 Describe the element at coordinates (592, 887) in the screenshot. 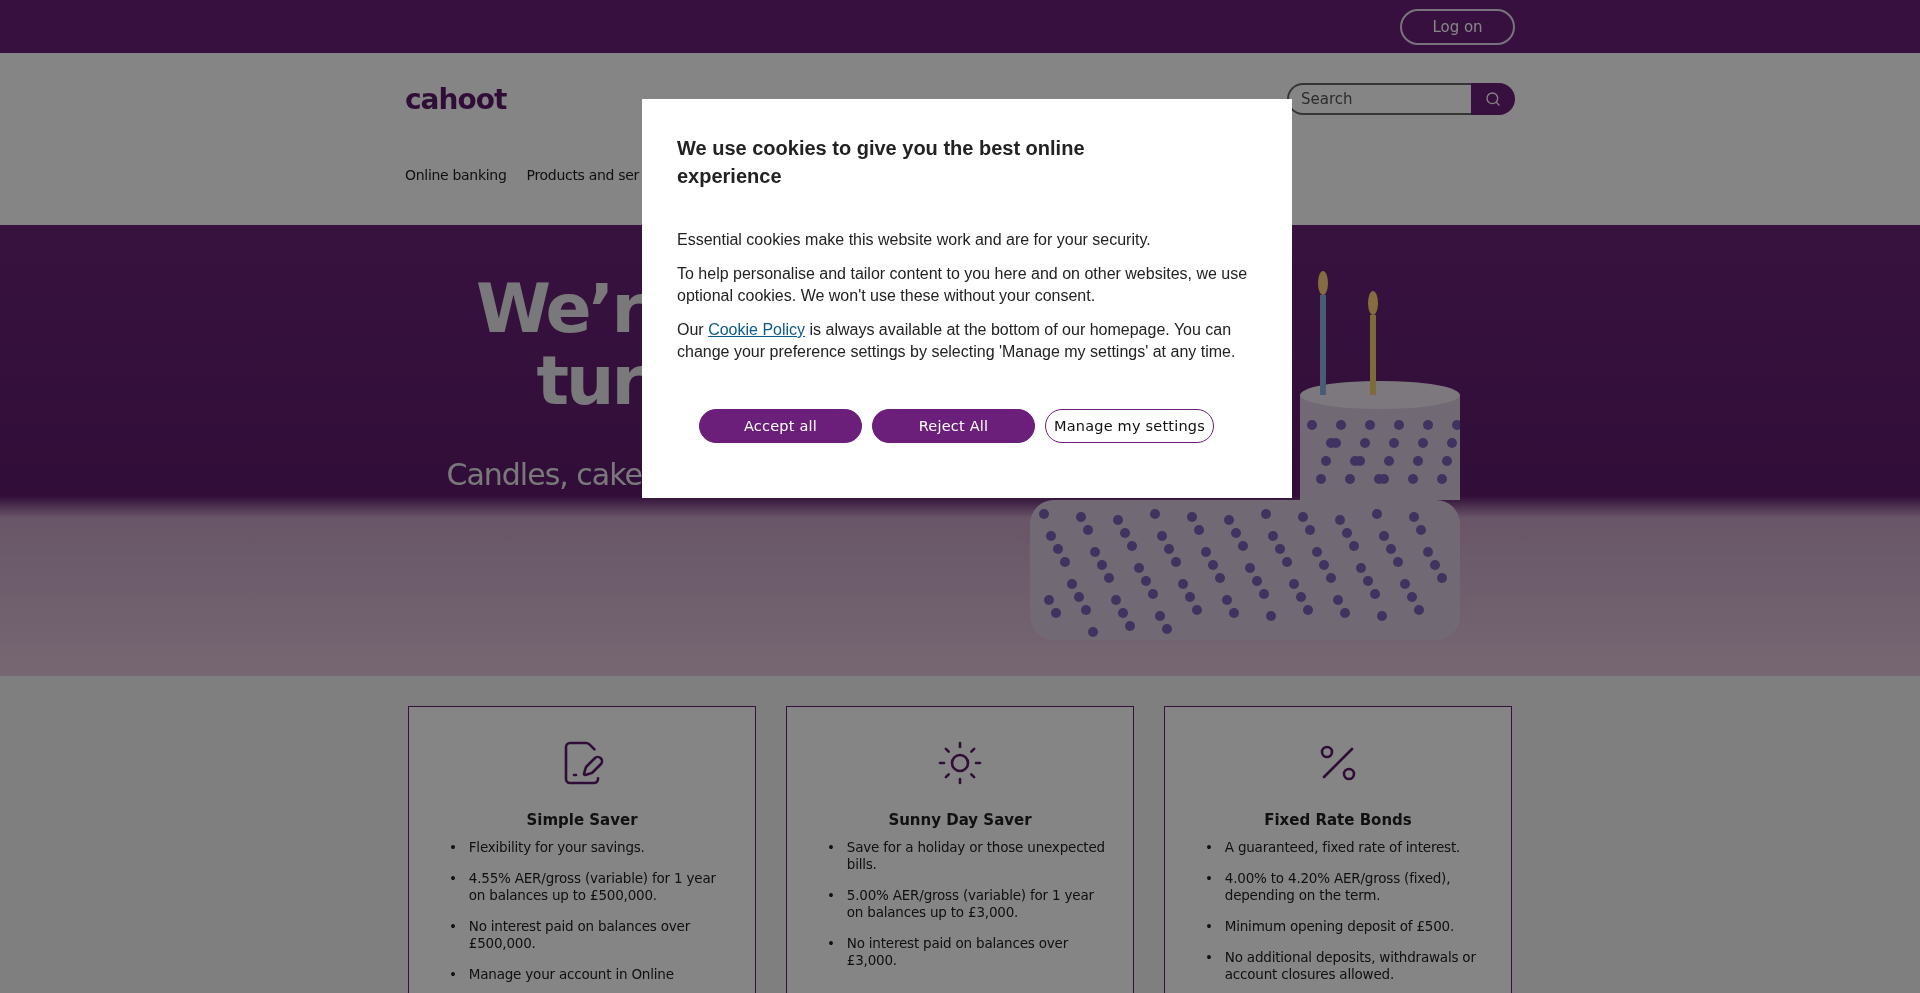

I see `card-bullet: 4.55% AER/gross (variable) for 1 year on balances up to £500,000.` at that location.